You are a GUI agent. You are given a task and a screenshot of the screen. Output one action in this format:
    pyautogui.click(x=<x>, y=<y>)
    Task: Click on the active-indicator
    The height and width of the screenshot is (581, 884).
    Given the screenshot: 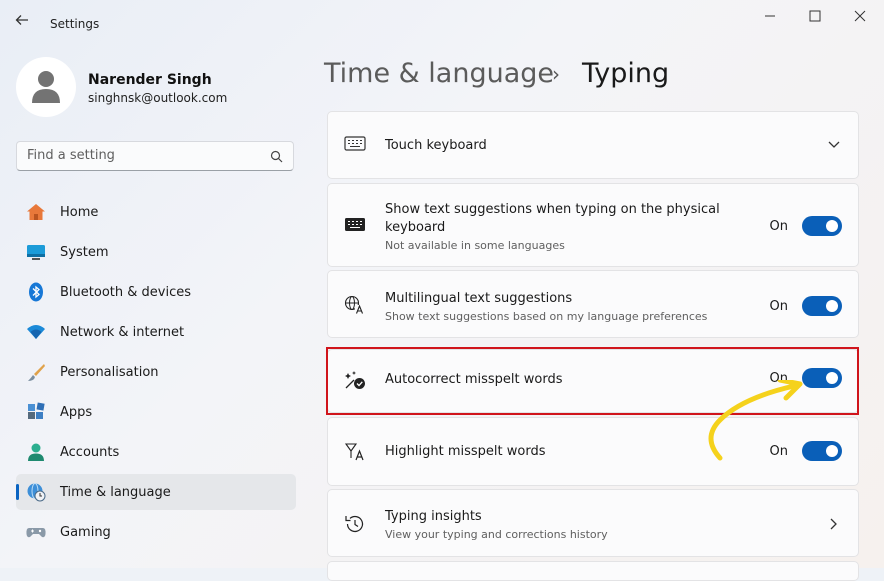 What is the action you would take?
    pyautogui.click(x=17, y=492)
    